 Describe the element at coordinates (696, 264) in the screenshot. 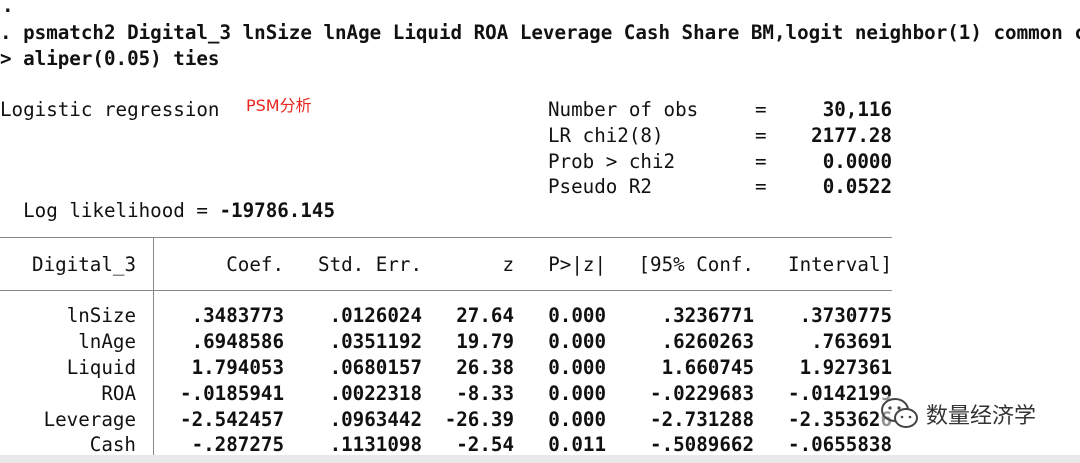

I see `column-header: [95% Conf.` at that location.